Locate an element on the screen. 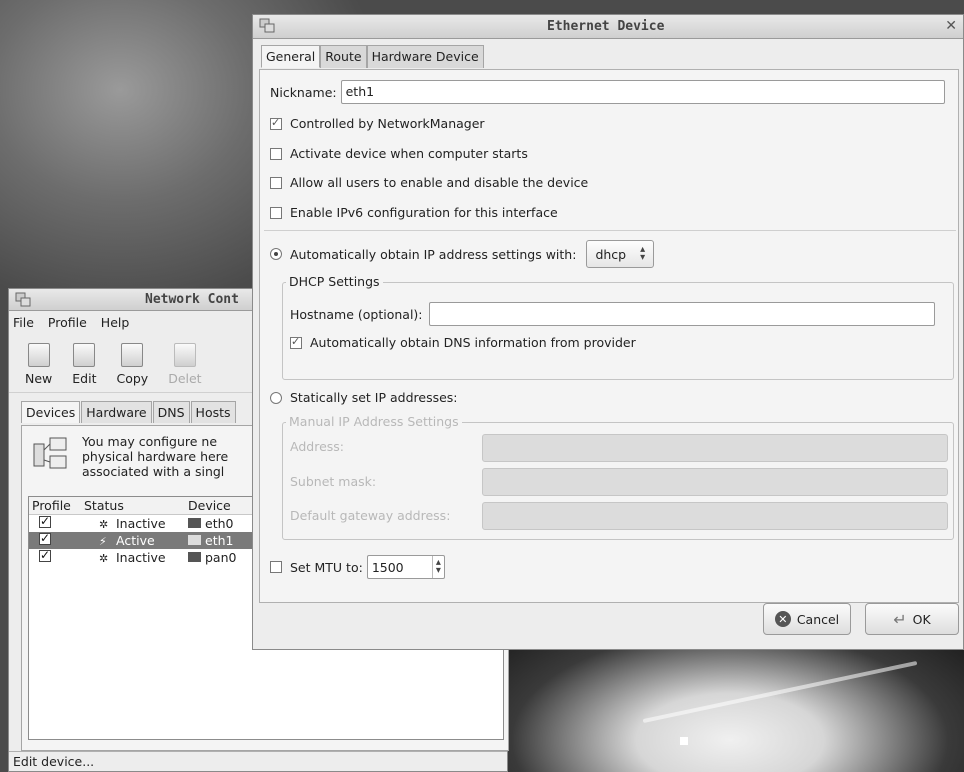  delete-icon is located at coordinates (184, 355).